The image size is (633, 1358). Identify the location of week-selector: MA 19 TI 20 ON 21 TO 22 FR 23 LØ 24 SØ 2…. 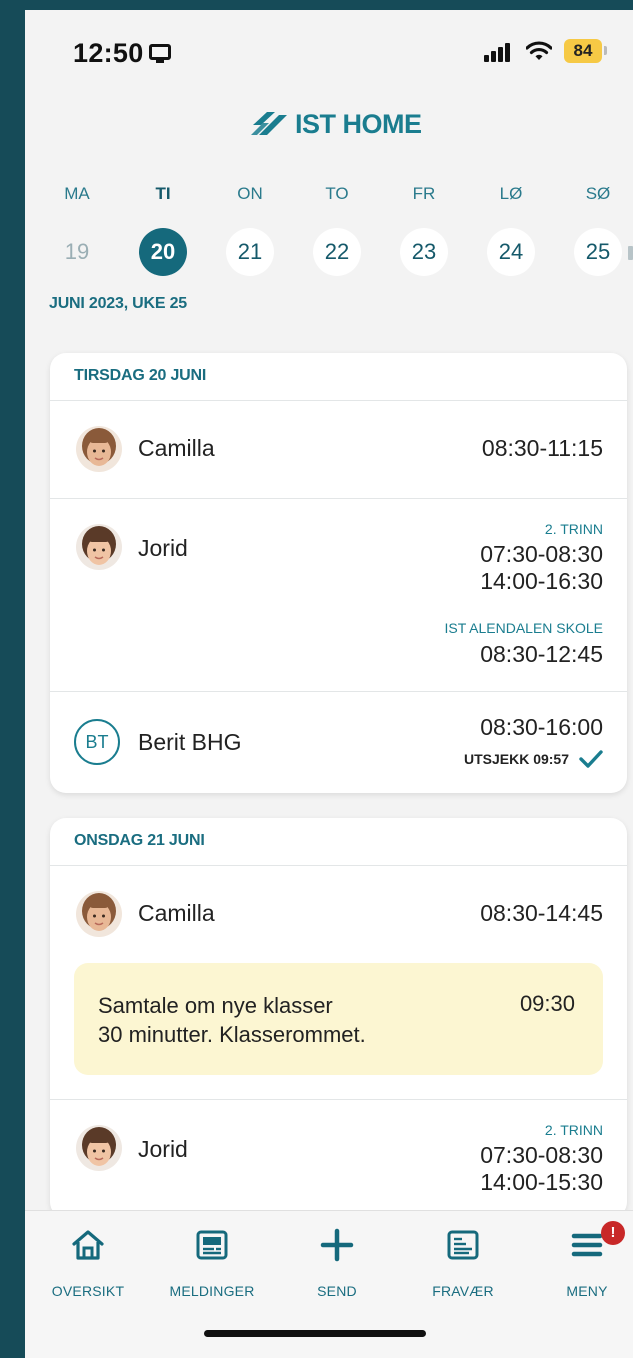
(329, 232).